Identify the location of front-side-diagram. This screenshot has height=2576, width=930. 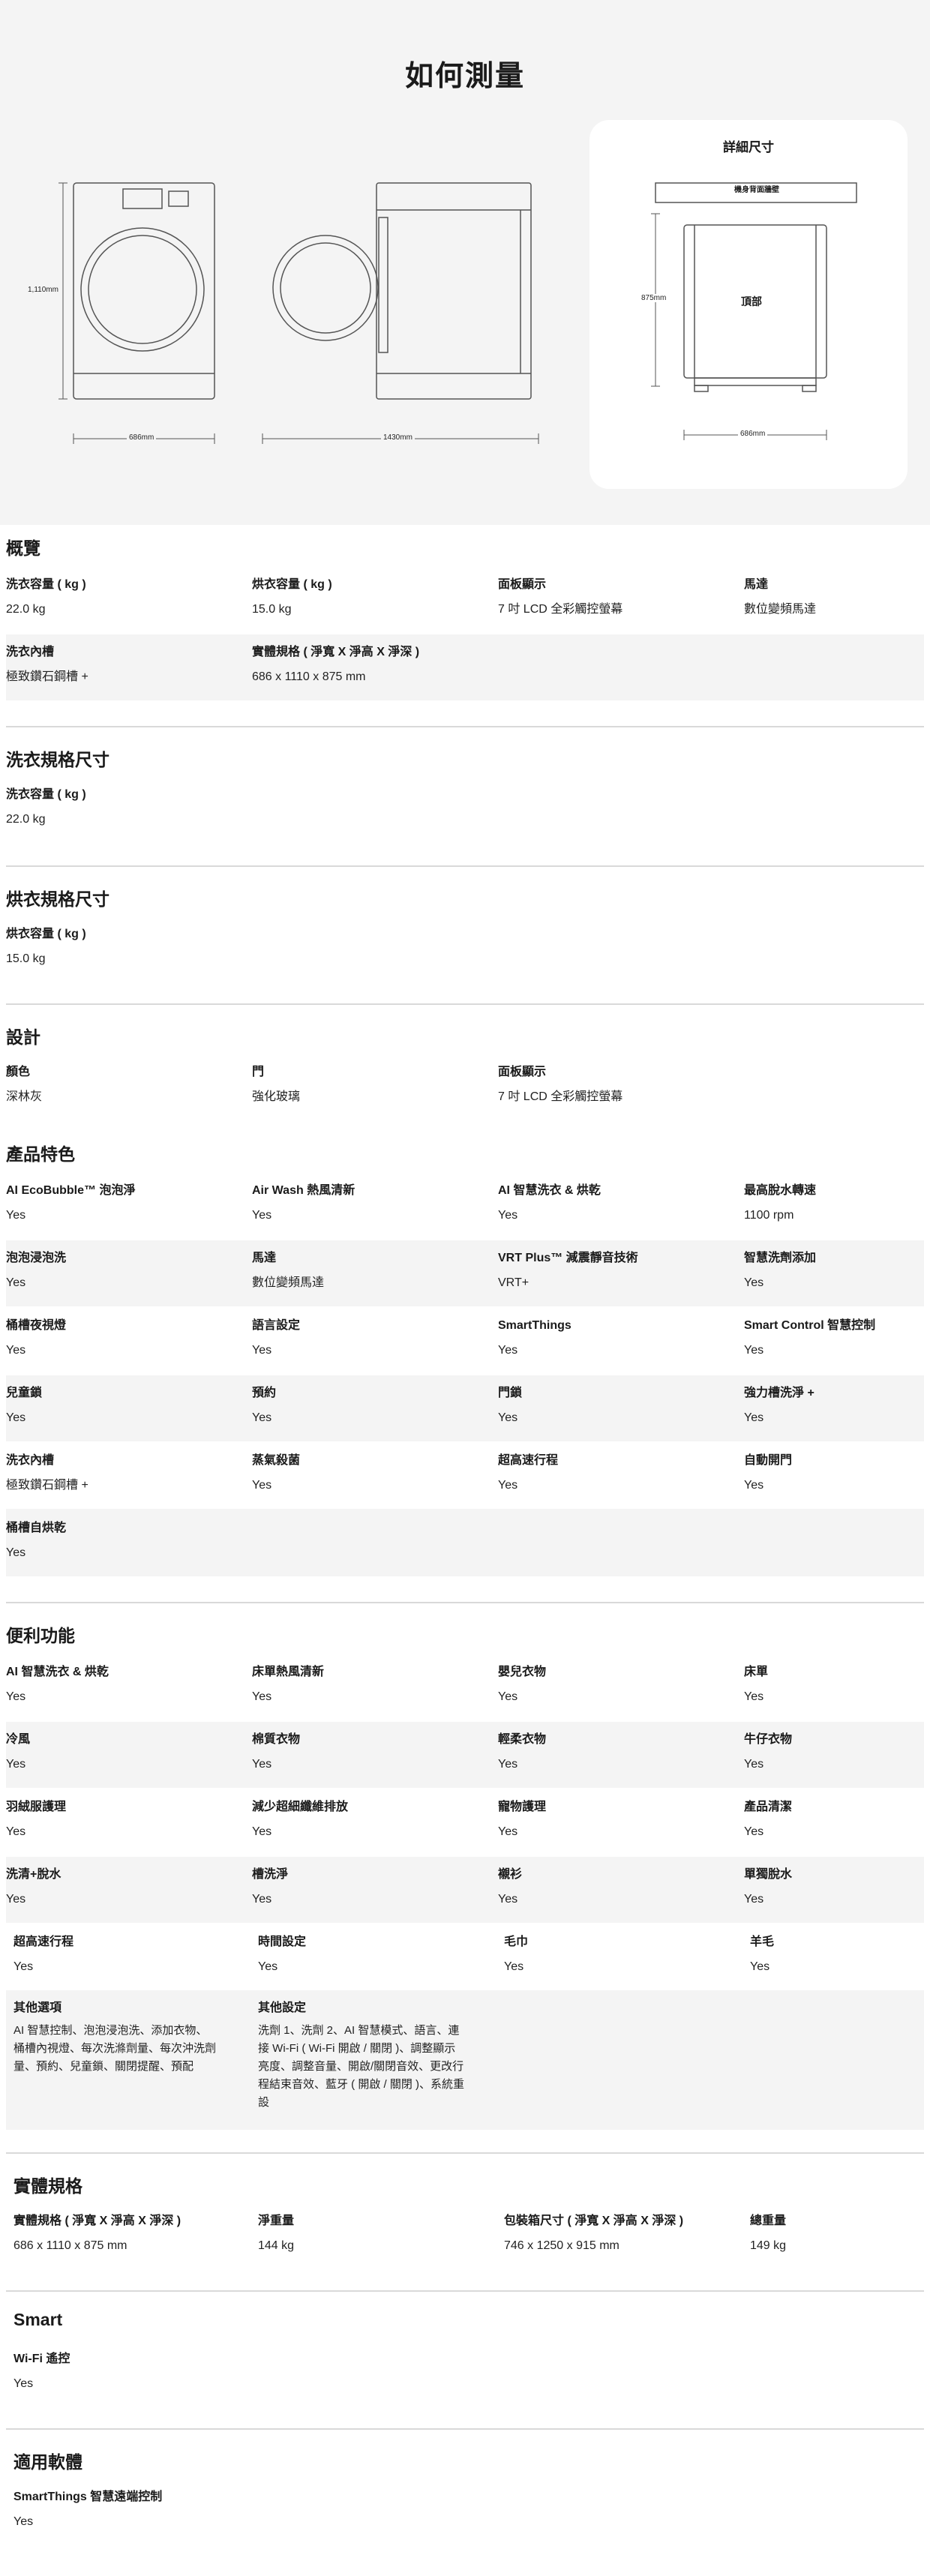
(298, 313).